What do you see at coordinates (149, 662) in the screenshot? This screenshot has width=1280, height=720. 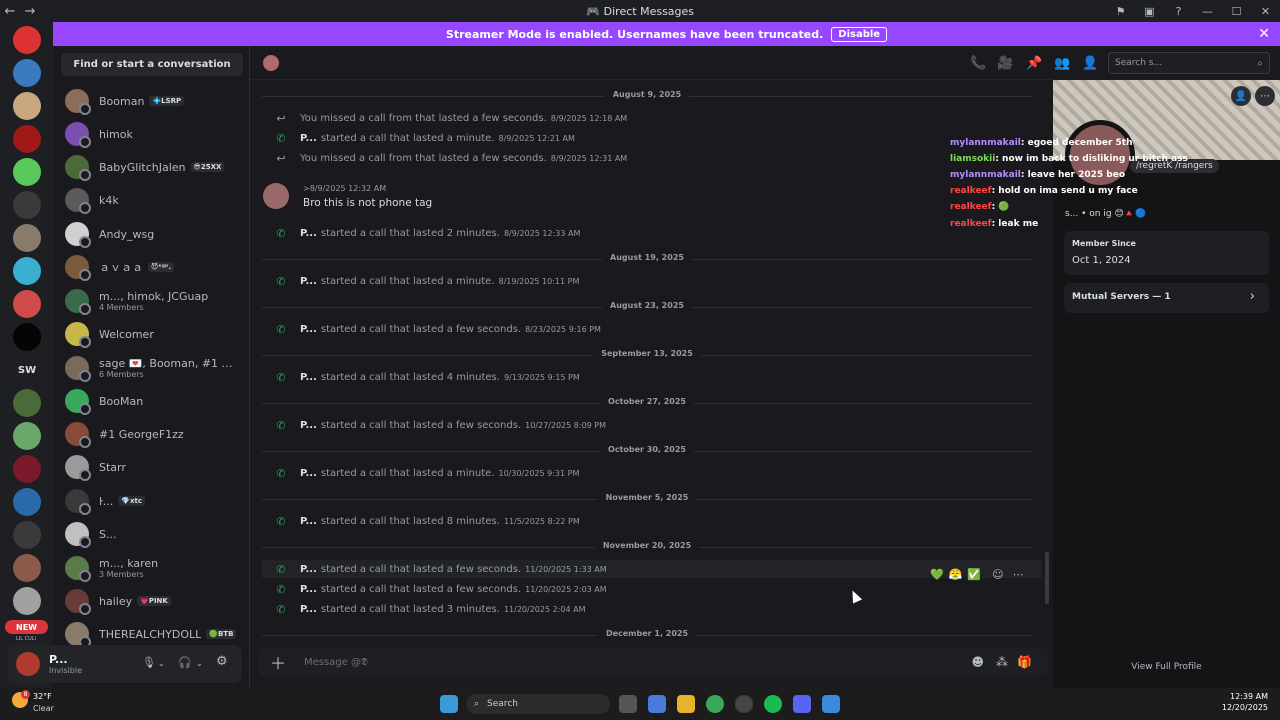 I see `microphone-icon: 🎙` at bounding box center [149, 662].